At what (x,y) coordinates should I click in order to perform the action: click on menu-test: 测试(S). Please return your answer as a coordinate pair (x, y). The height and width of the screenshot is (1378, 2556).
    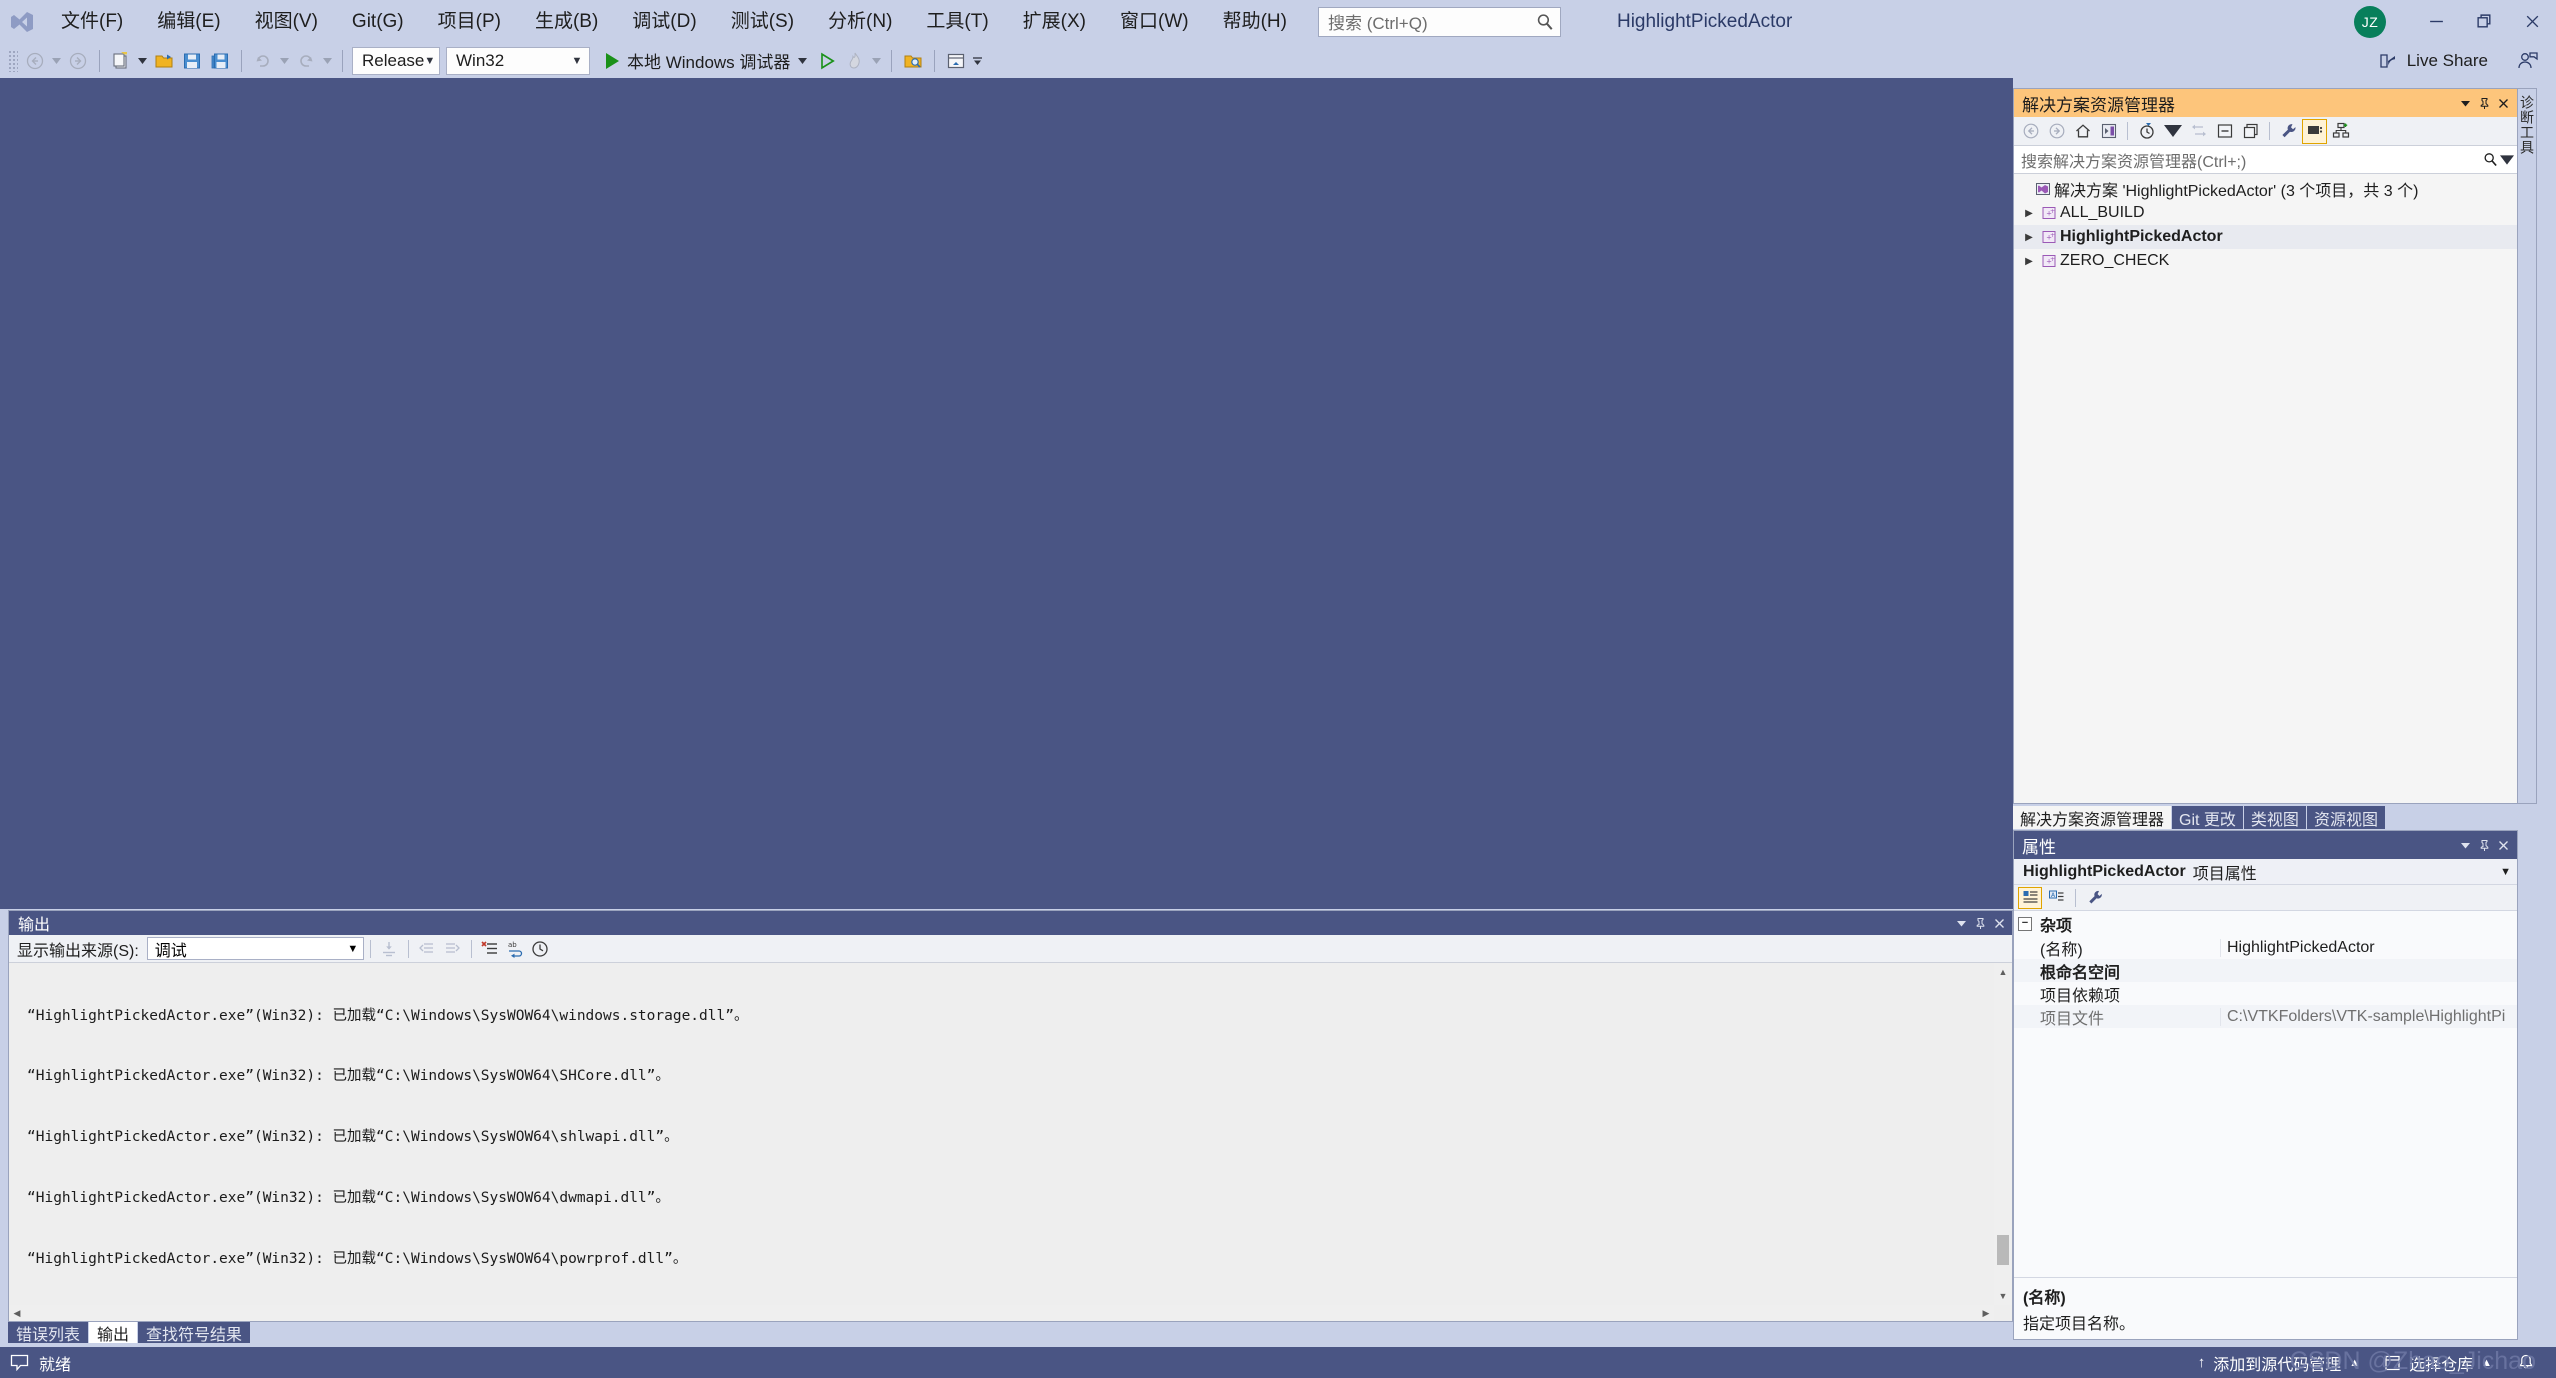
    Looking at the image, I should click on (762, 21).